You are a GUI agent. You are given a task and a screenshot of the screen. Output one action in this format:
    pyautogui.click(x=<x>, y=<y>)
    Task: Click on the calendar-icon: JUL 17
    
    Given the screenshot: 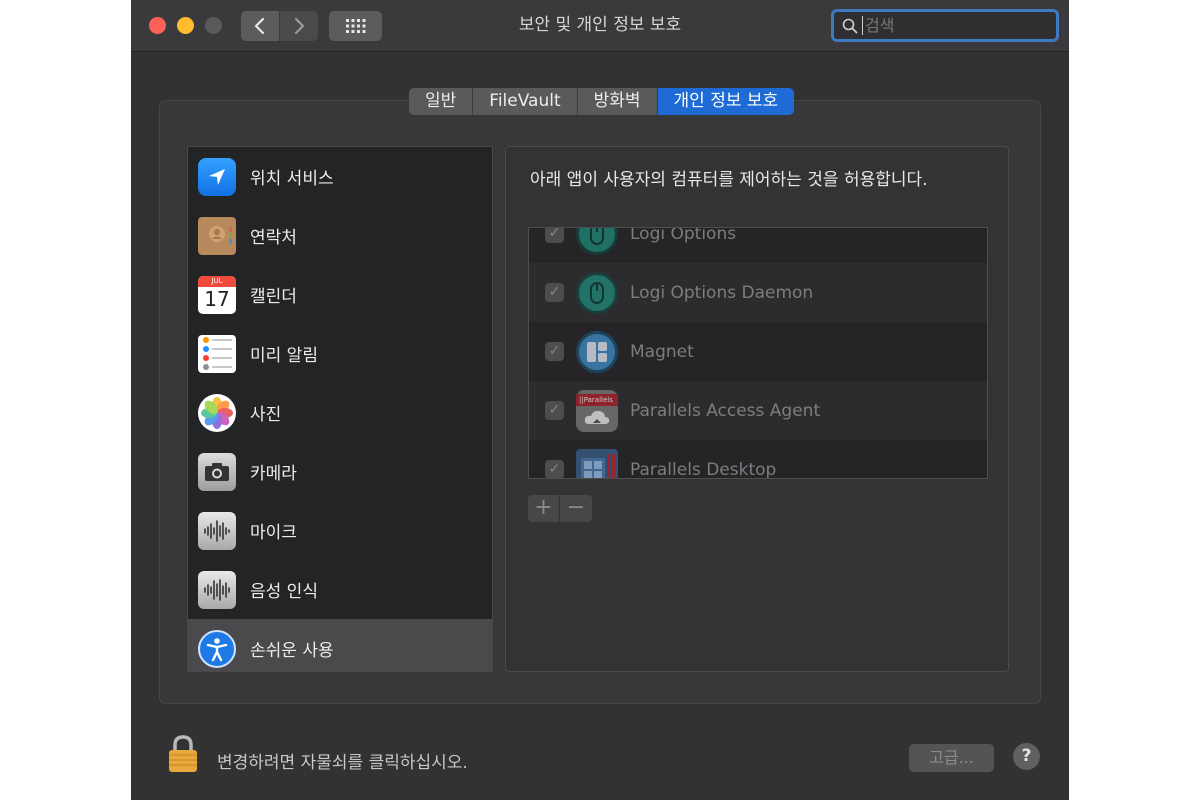 What is the action you would take?
    pyautogui.click(x=217, y=294)
    